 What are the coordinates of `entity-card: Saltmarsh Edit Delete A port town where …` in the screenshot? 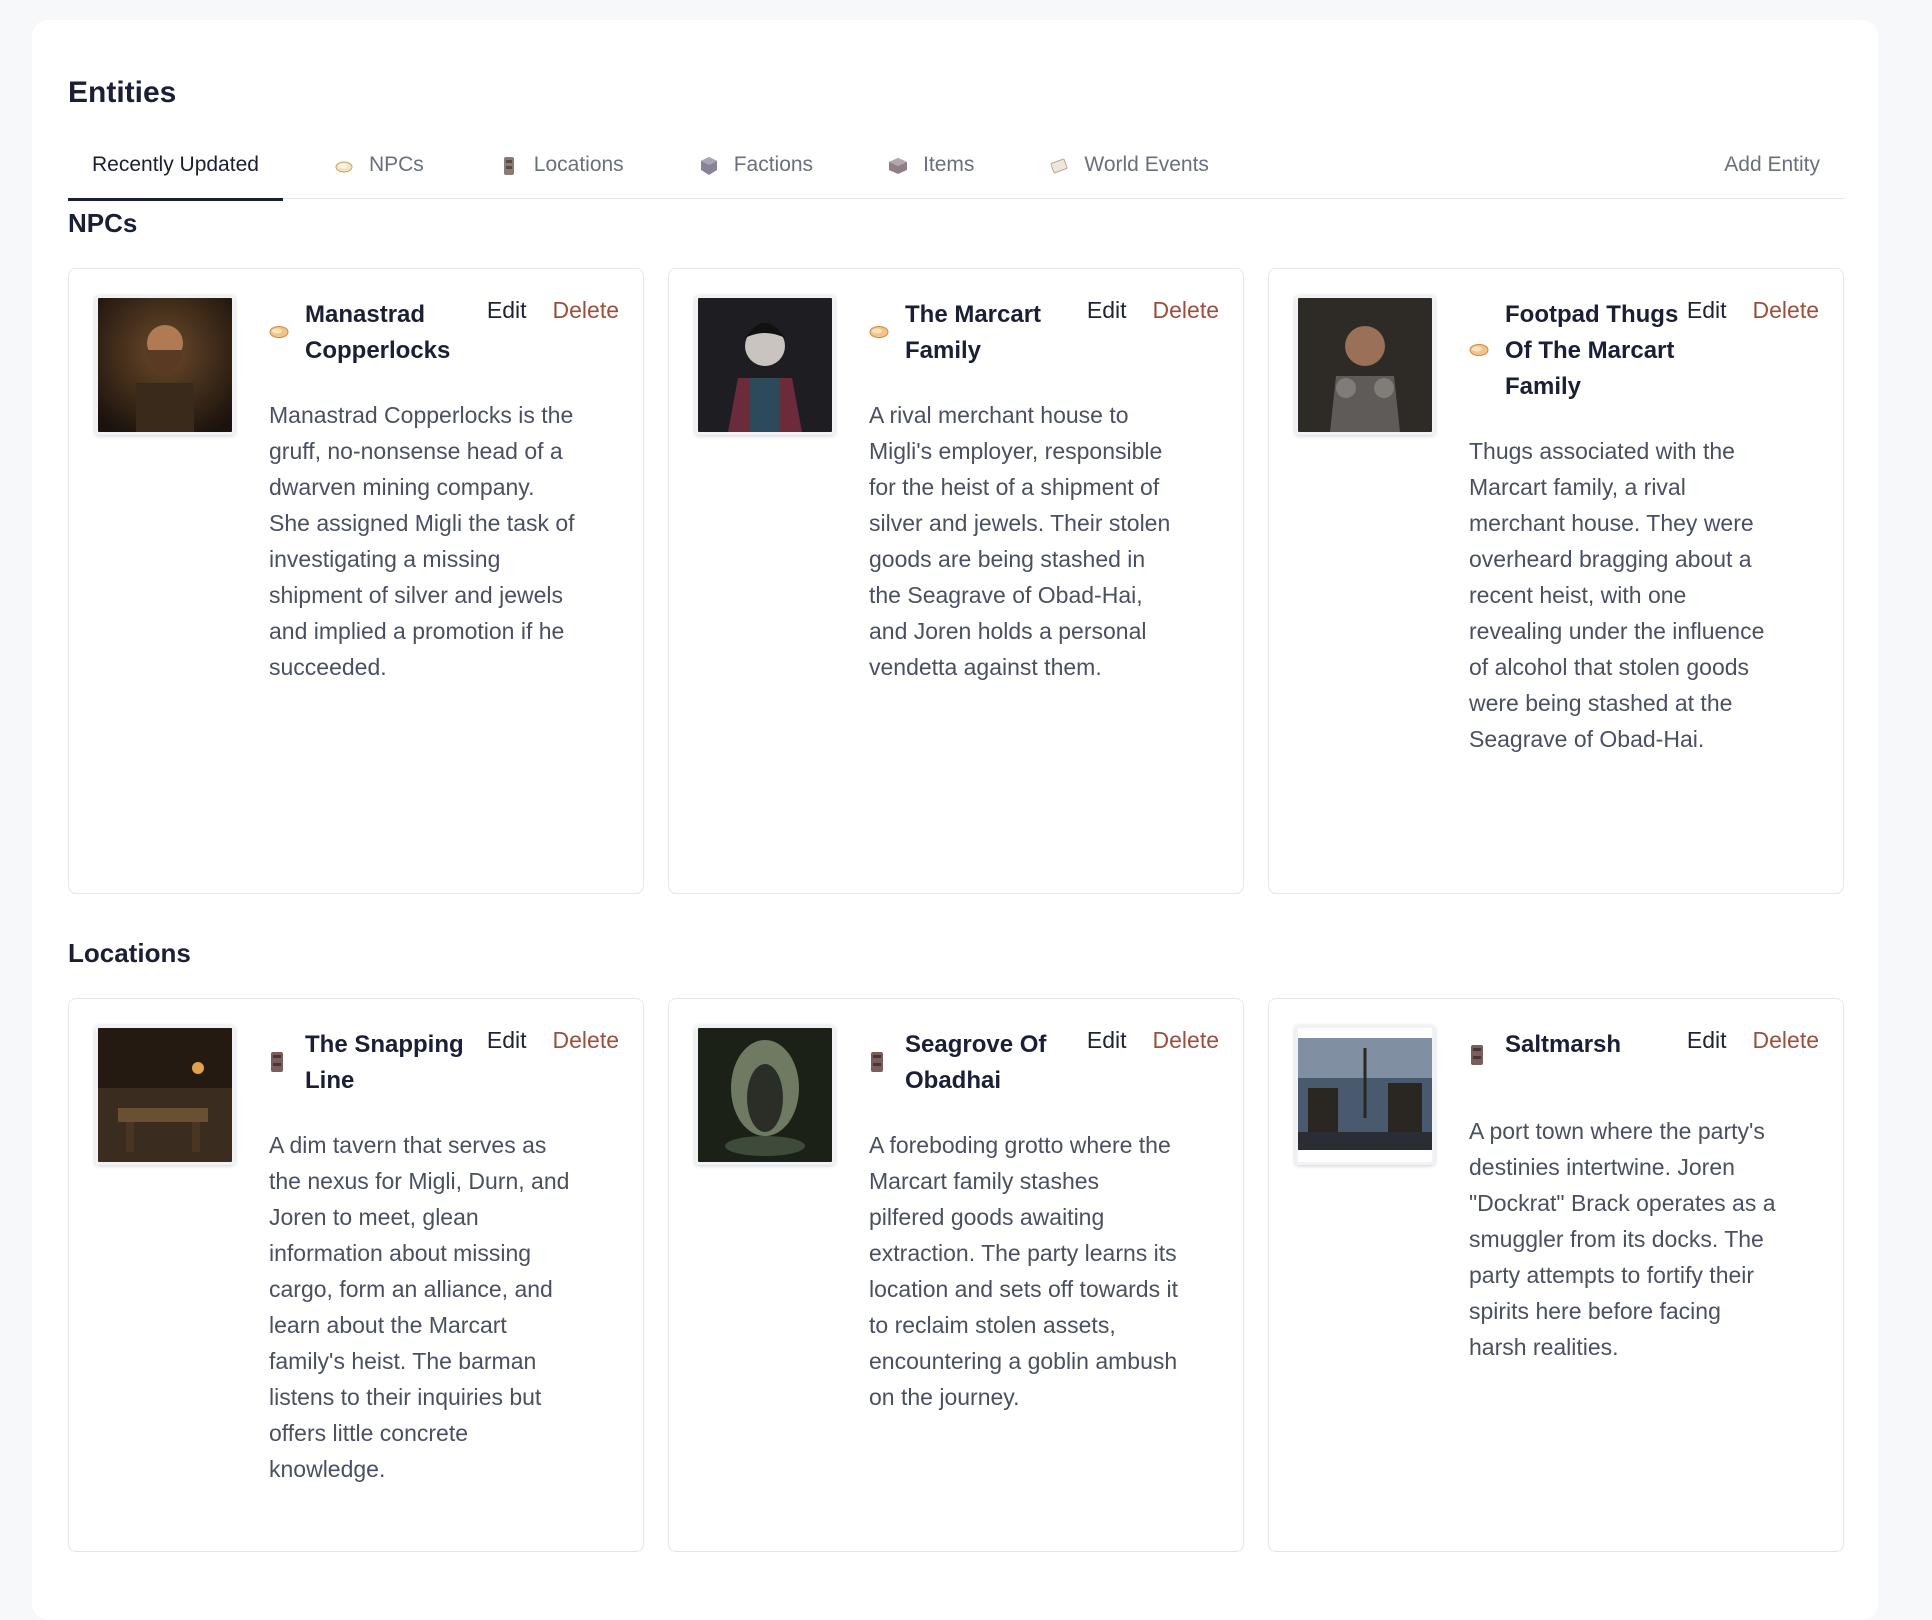 It's located at (1556, 1275).